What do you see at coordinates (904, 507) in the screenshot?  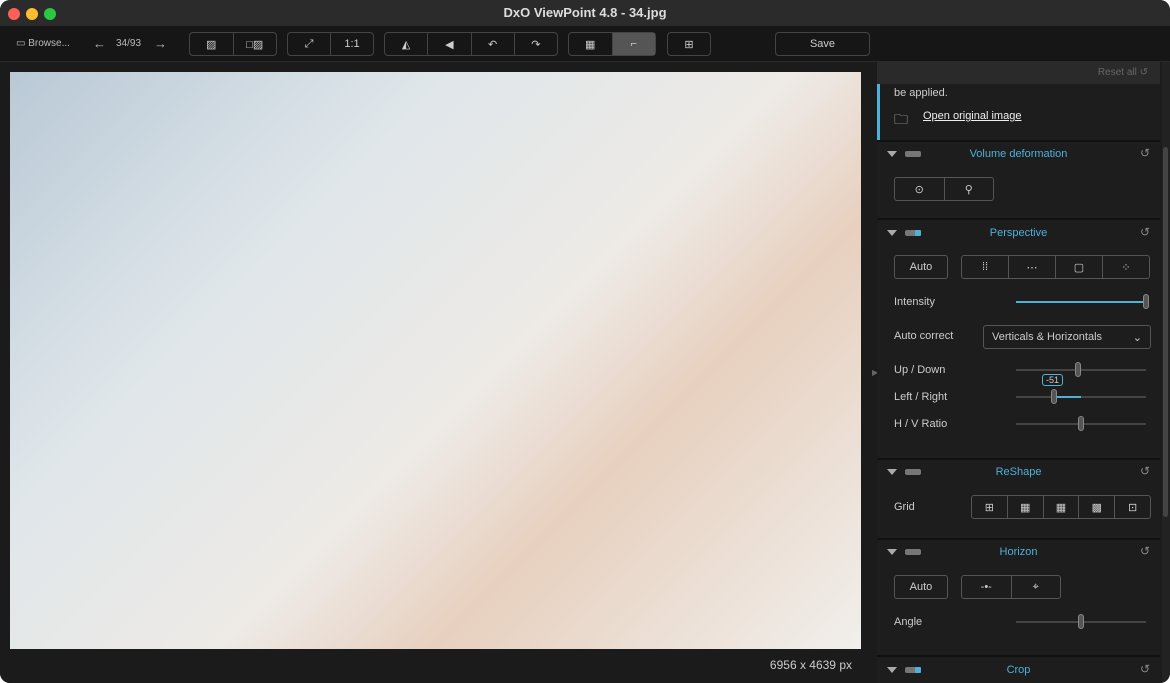 I see `grid-label: Grid` at bounding box center [904, 507].